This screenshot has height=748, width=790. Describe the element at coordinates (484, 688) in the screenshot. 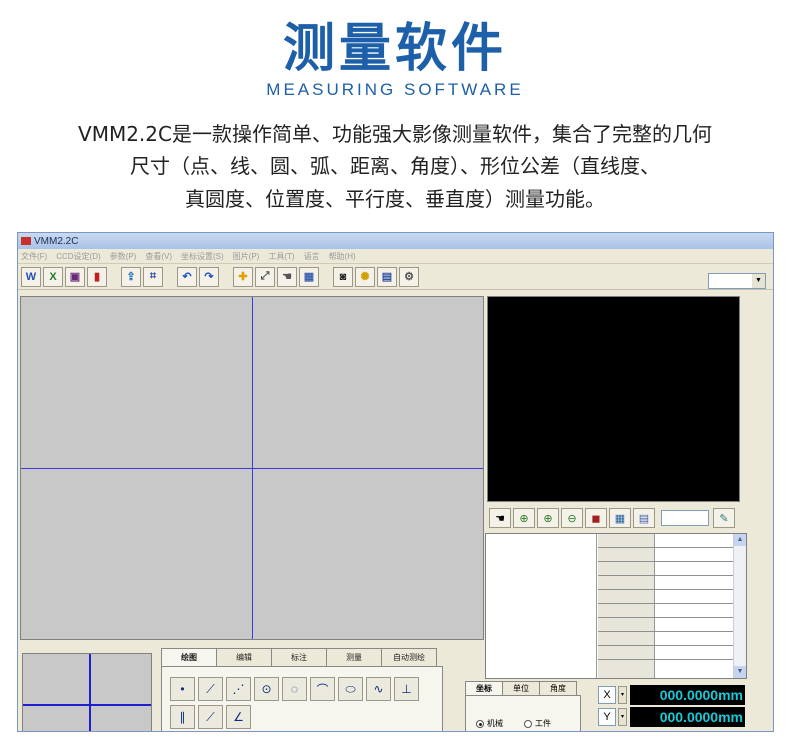

I see `tab-coordinates: 坐标` at that location.